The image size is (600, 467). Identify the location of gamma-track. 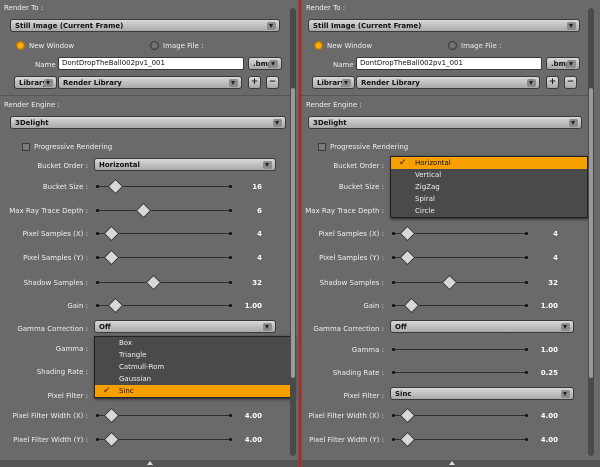
(460, 349).